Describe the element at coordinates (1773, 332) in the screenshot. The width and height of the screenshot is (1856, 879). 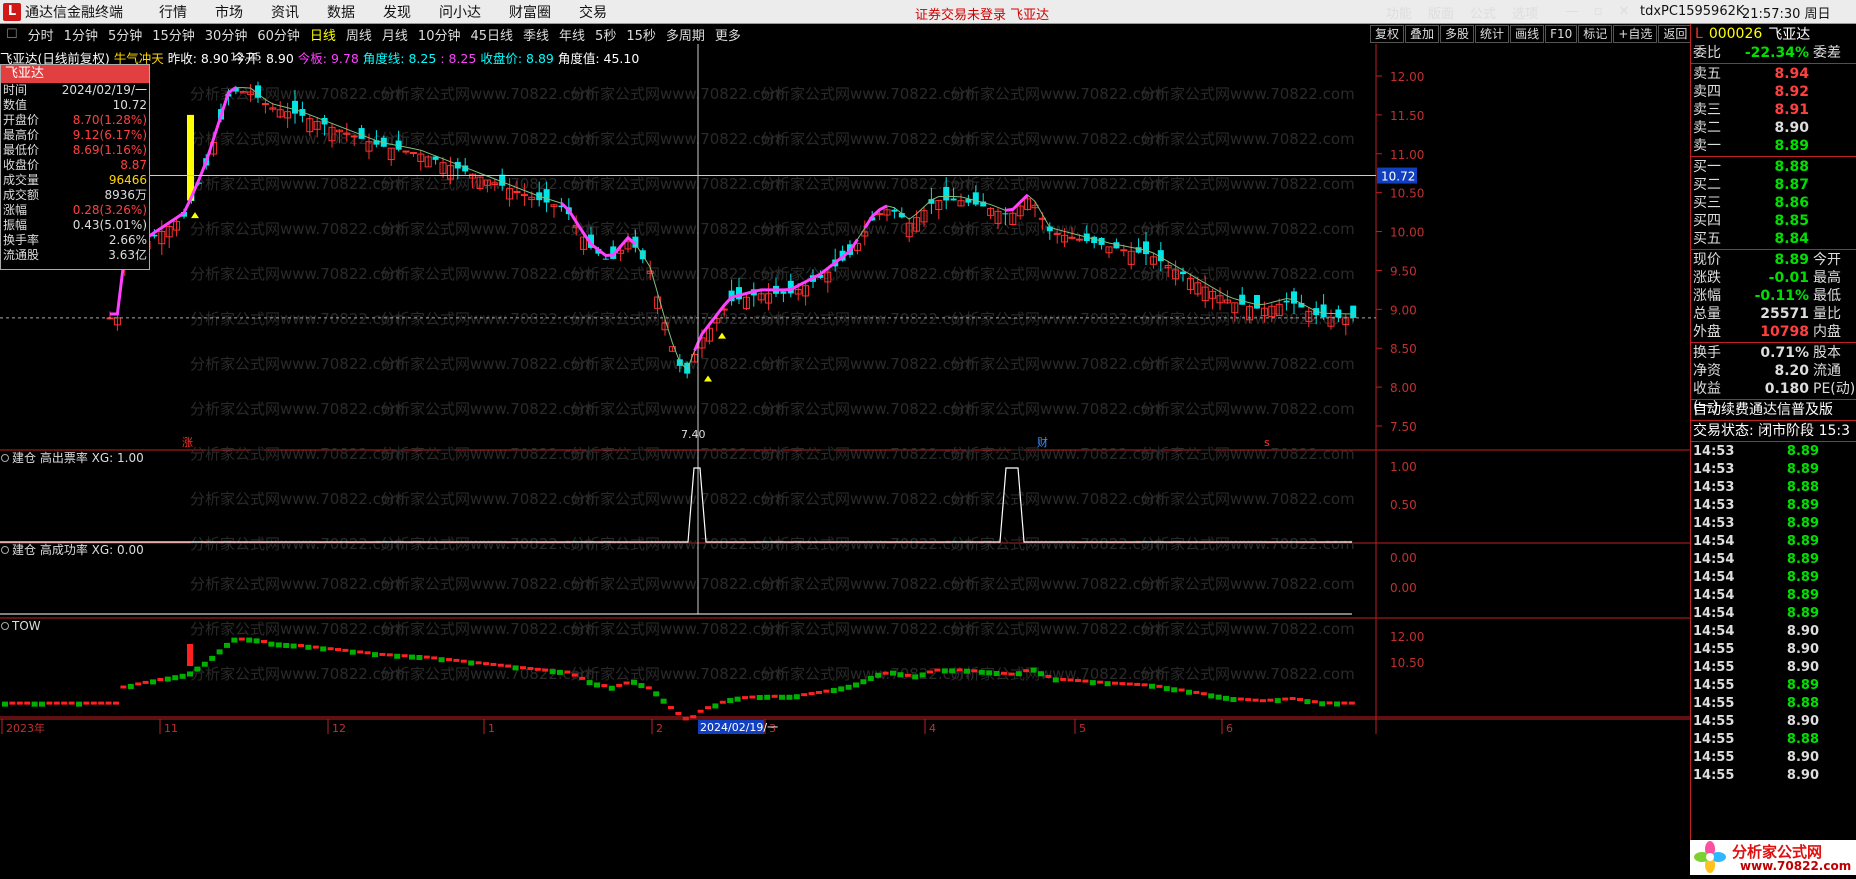
I see `stats-row: 外盘 10798 内盘` at that location.